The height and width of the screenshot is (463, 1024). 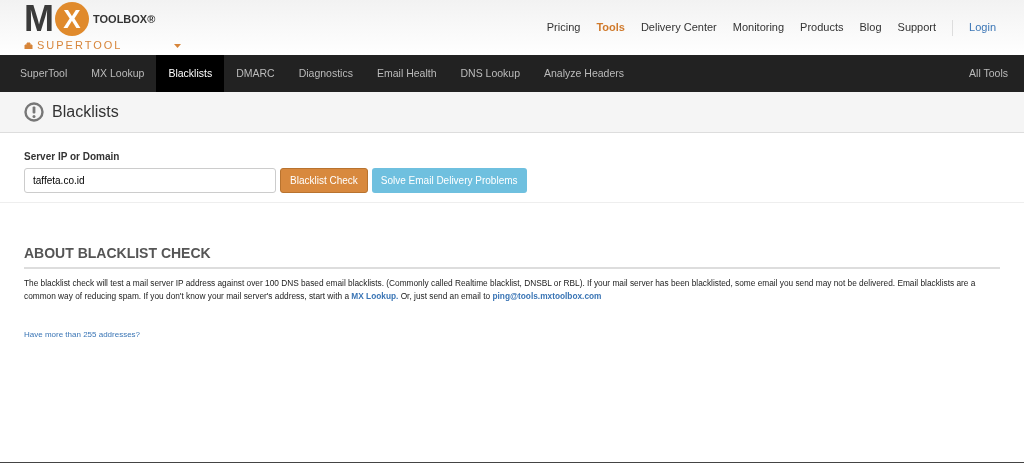 I want to click on nav-link: Blog, so click(x=870, y=27).